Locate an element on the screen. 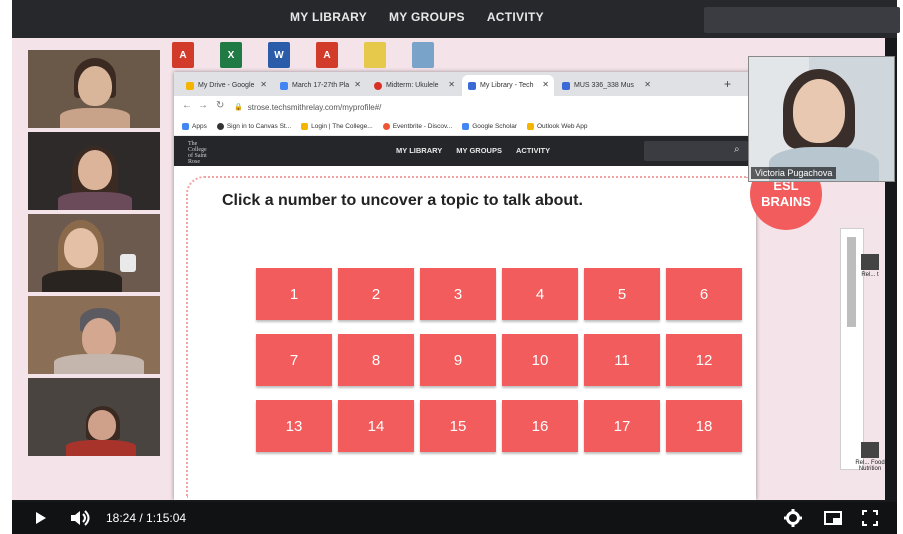 The height and width of the screenshot is (534, 903). site-search-input is located at coordinates (696, 151).